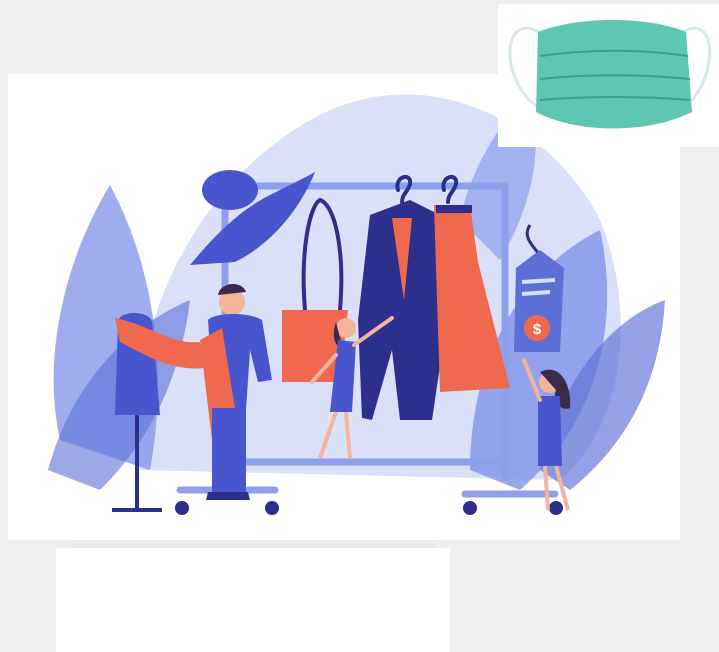 The image size is (719, 652). What do you see at coordinates (369, 508) in the screenshot?
I see `rack-wheels` at bounding box center [369, 508].